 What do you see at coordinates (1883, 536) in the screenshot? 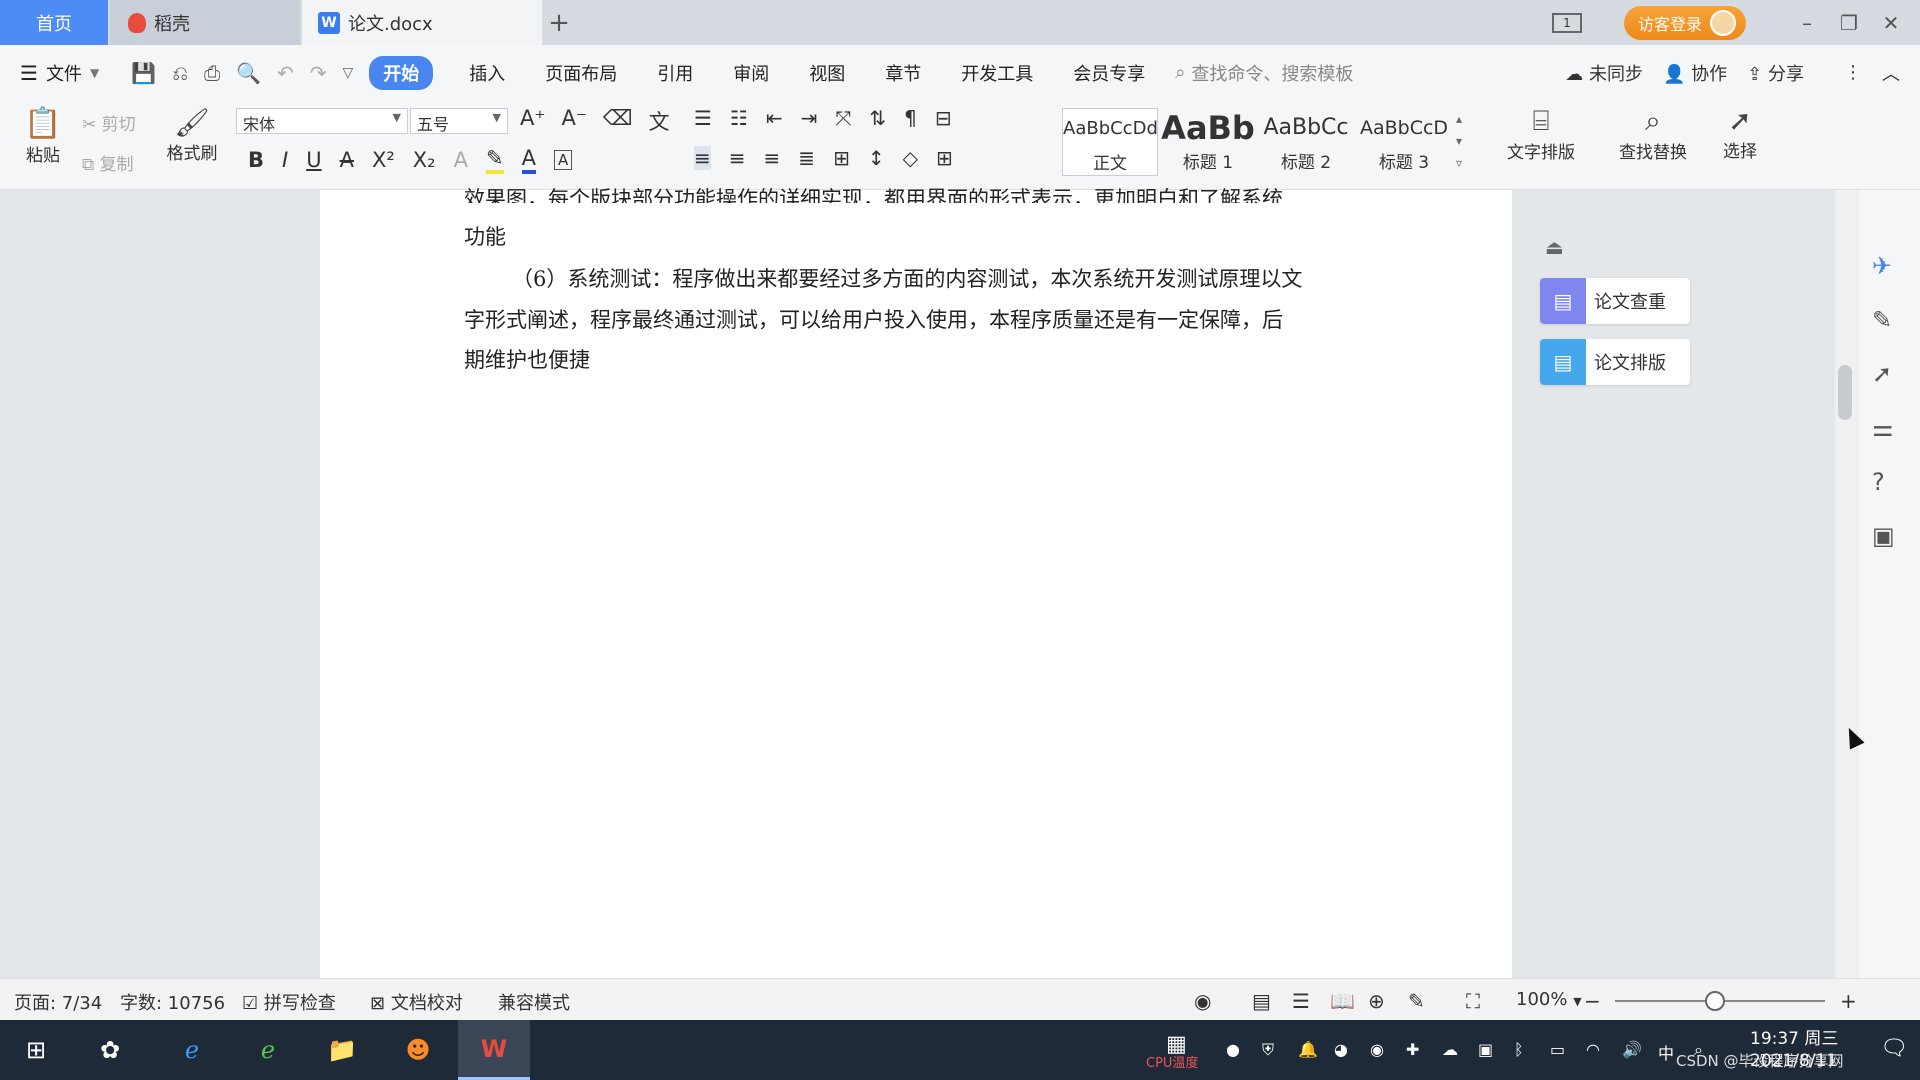
I see `image-tool-icon: ▣` at bounding box center [1883, 536].